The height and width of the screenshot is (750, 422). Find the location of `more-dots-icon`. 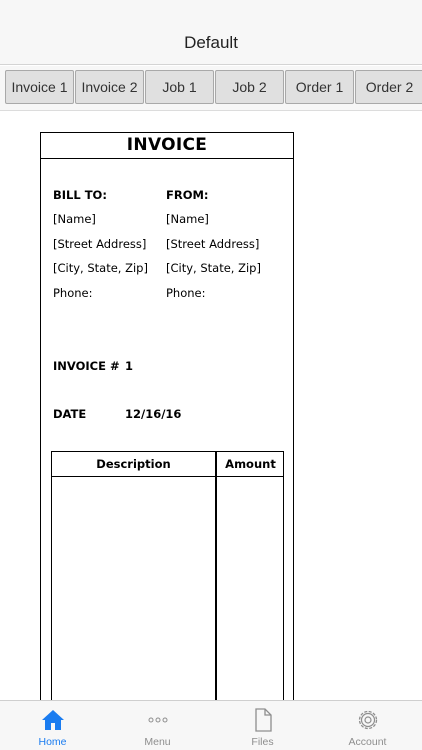

more-dots-icon is located at coordinates (157, 720).